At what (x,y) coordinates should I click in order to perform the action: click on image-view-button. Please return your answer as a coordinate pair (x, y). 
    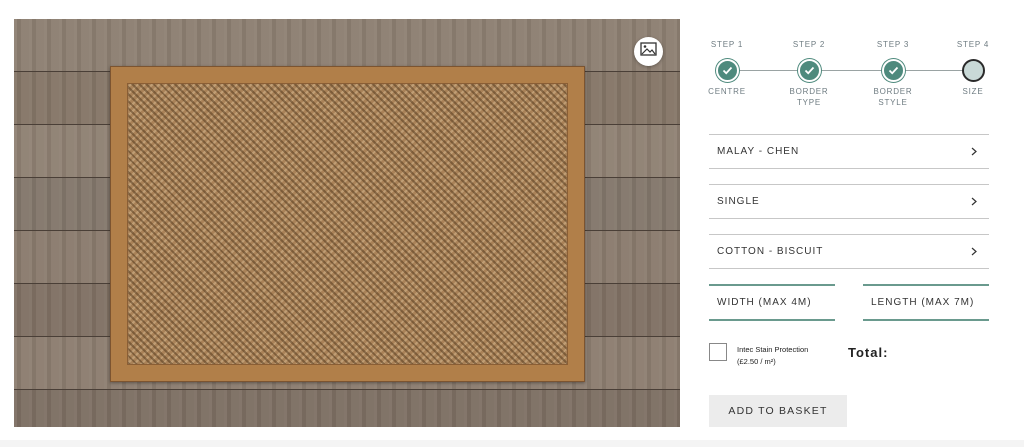
    Looking at the image, I should click on (648, 51).